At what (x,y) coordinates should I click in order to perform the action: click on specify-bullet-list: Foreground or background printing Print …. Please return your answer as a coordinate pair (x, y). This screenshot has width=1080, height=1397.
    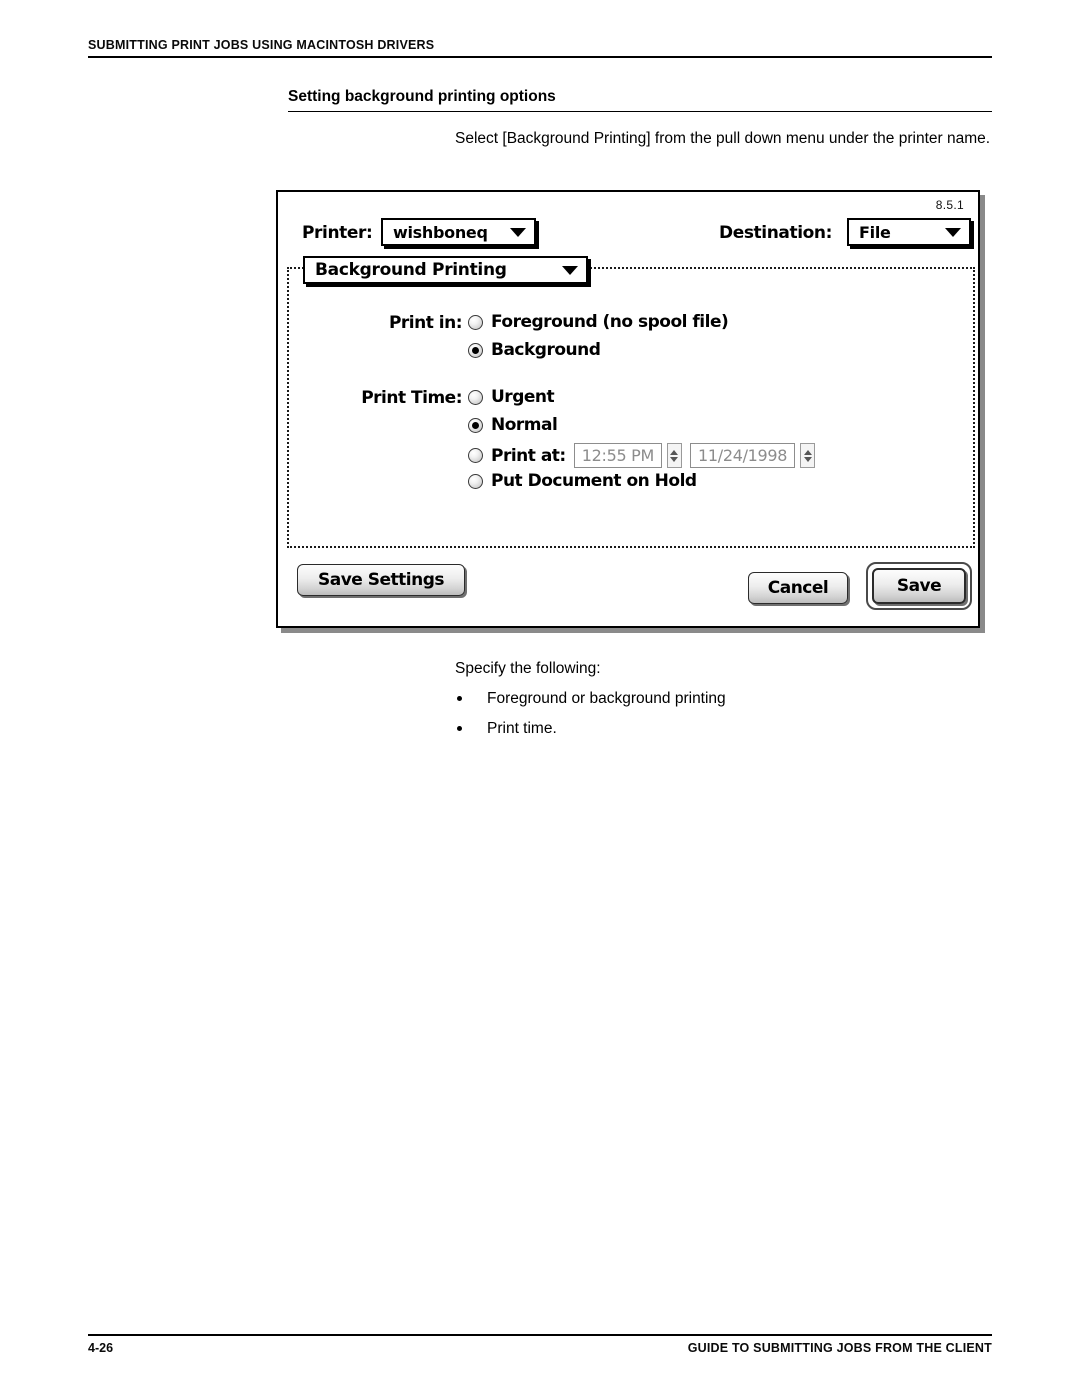
    Looking at the image, I should click on (725, 714).